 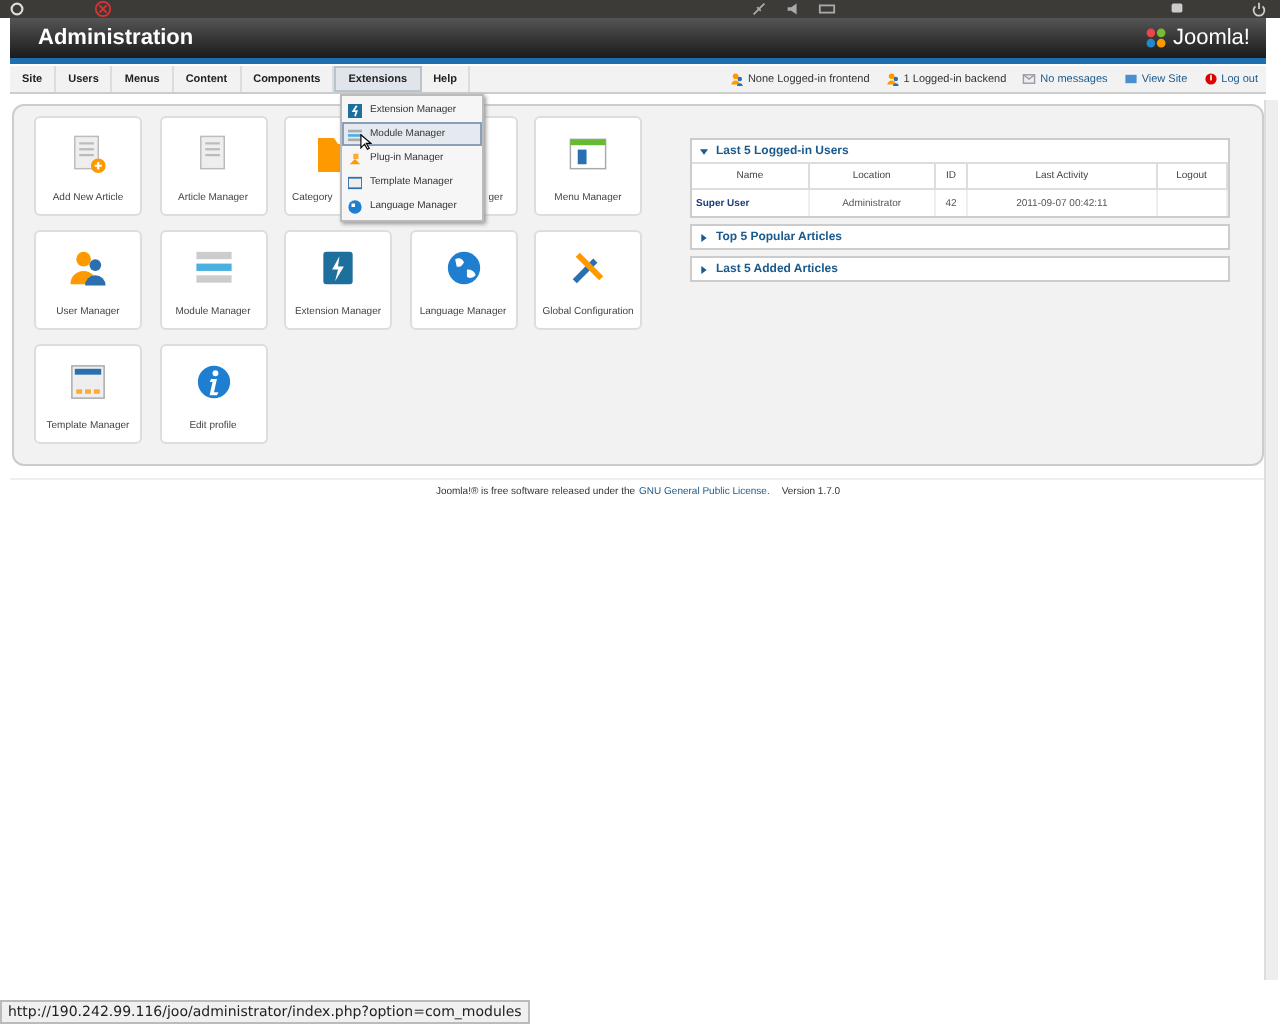 I want to click on bolt-icon, so click(x=355, y=110).